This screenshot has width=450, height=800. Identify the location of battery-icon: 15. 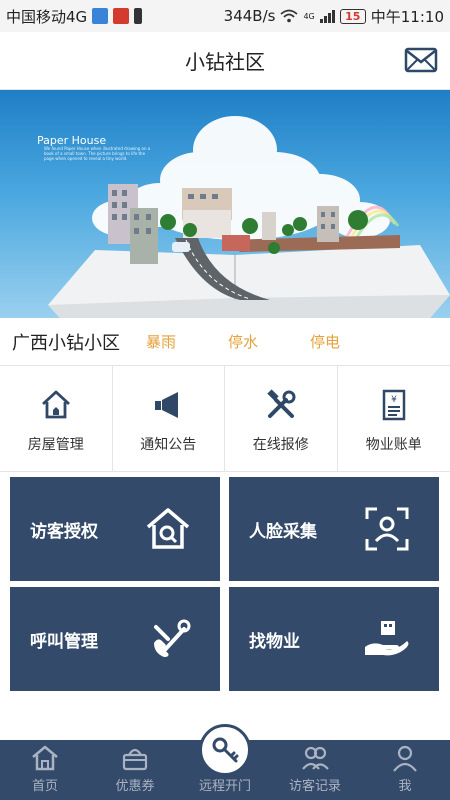
(352, 16).